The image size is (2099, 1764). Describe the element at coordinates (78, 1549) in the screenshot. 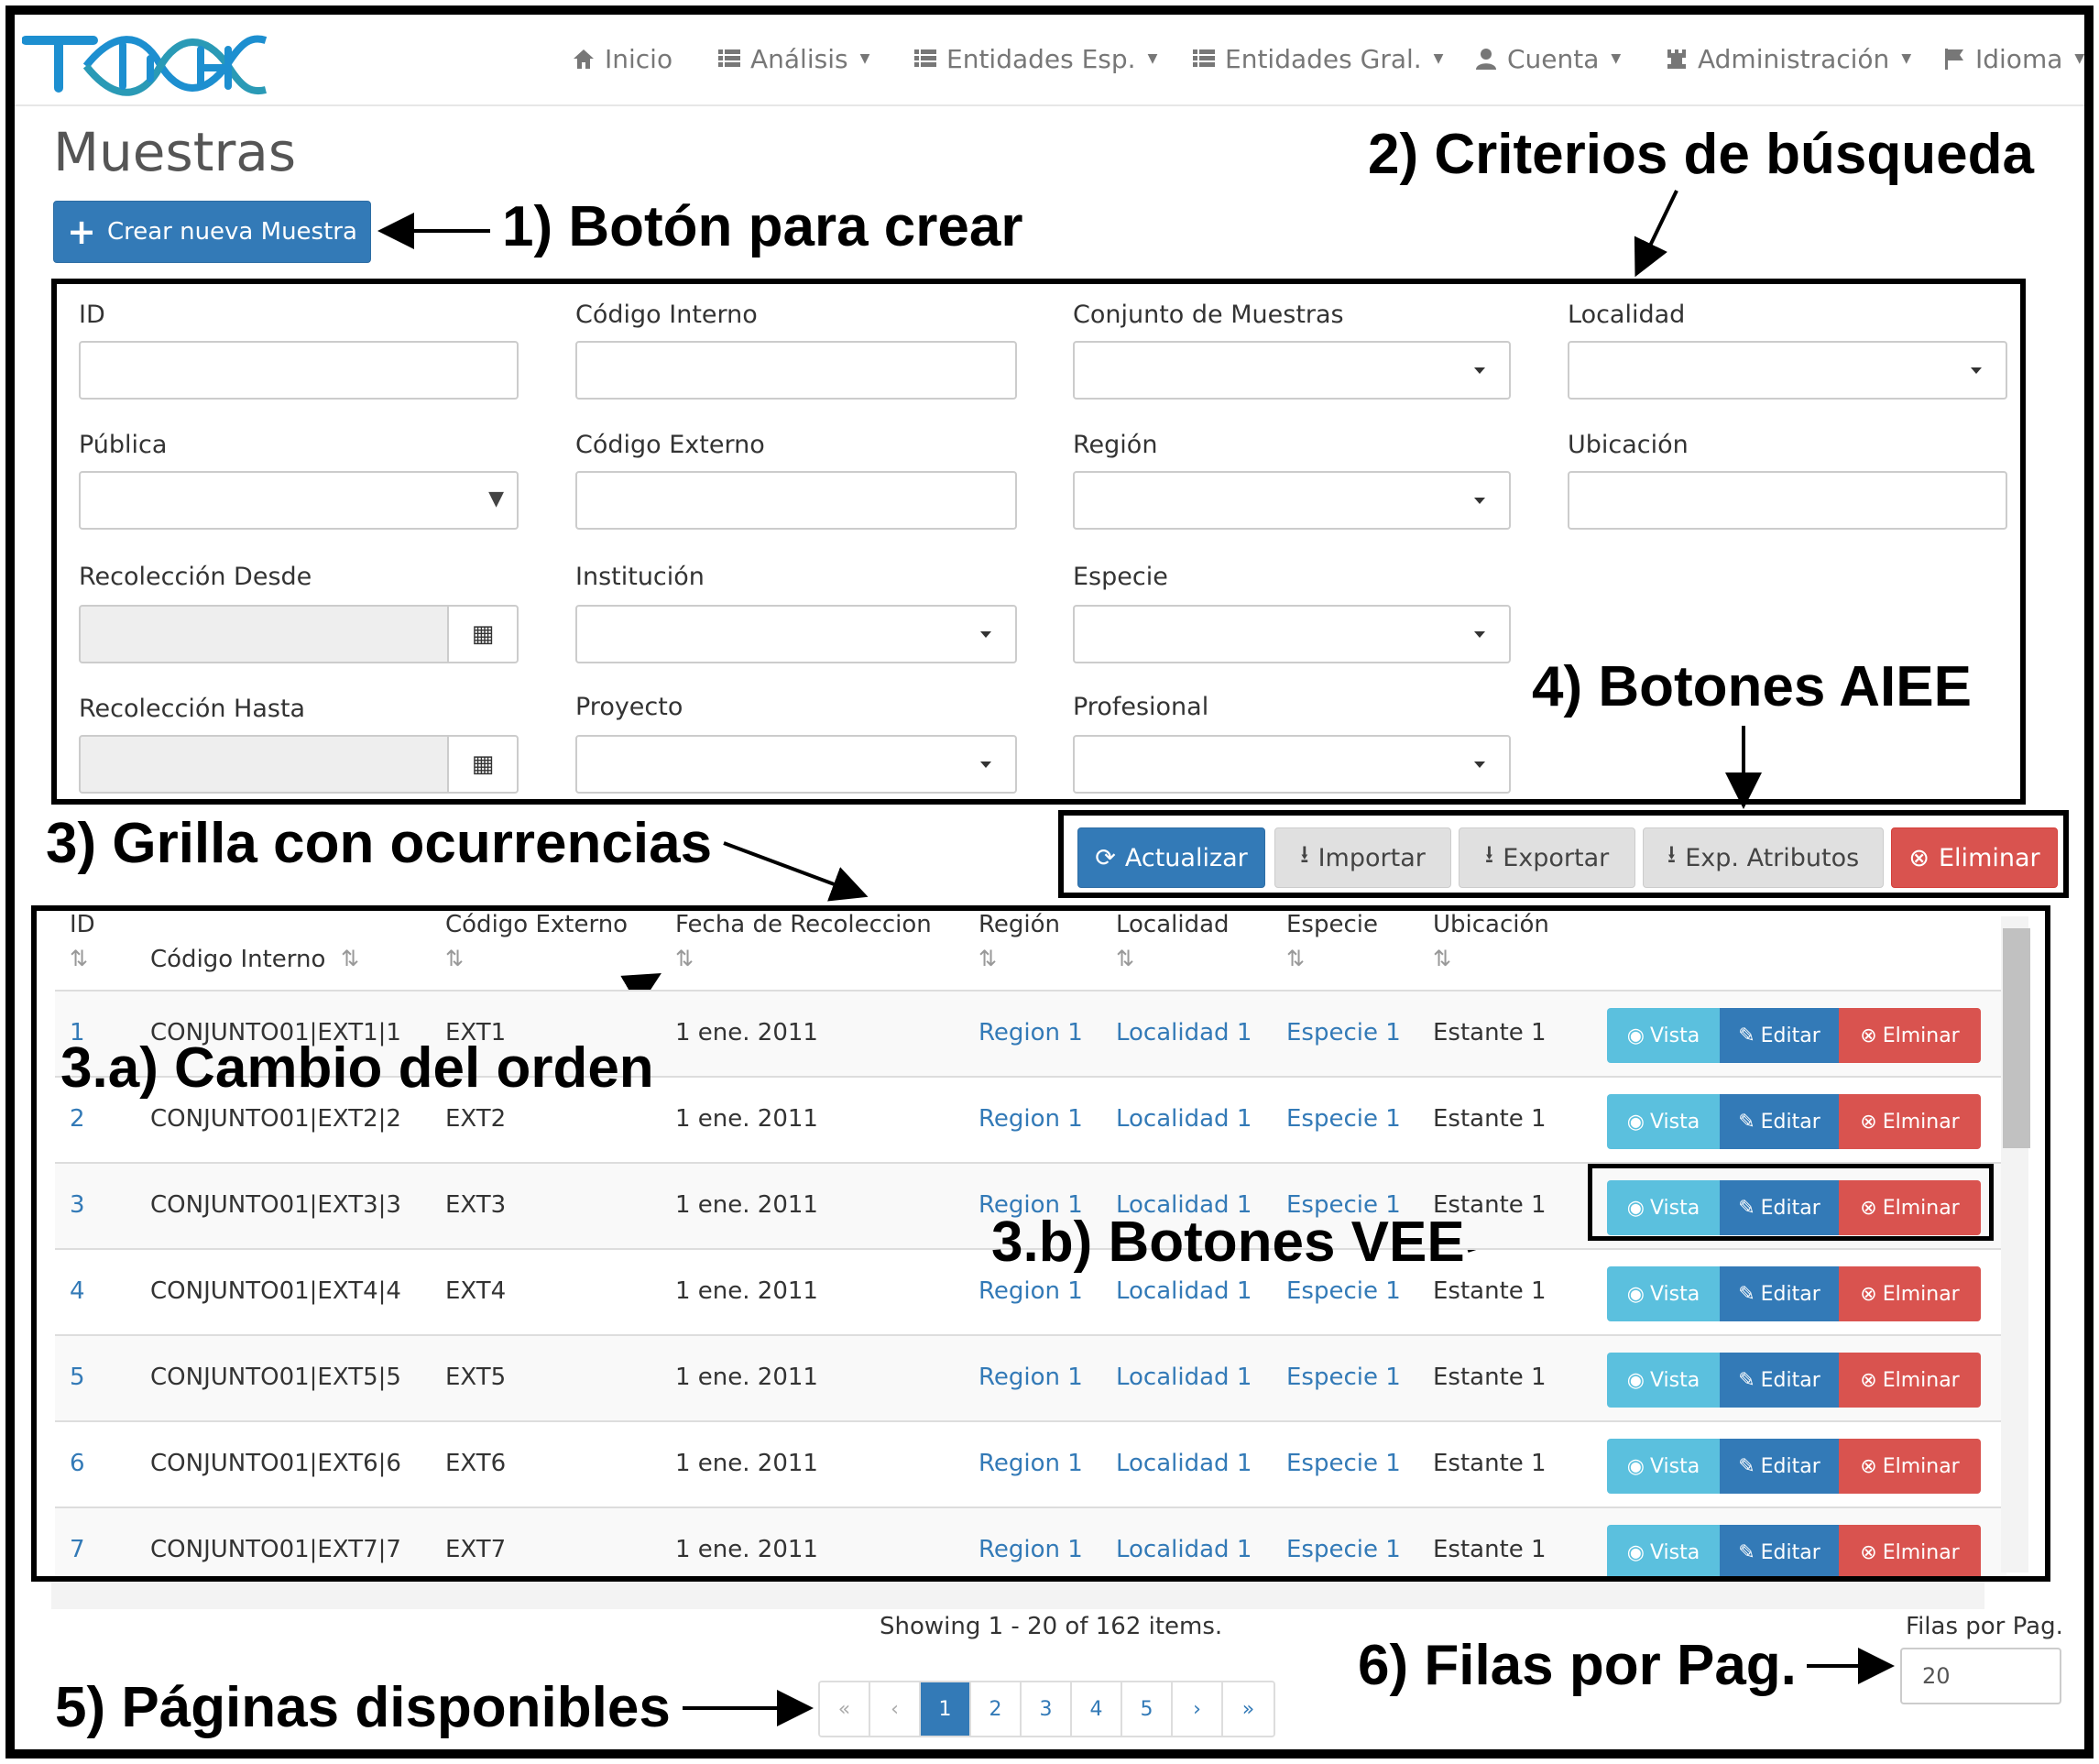

I see `cell-id: 7` at that location.